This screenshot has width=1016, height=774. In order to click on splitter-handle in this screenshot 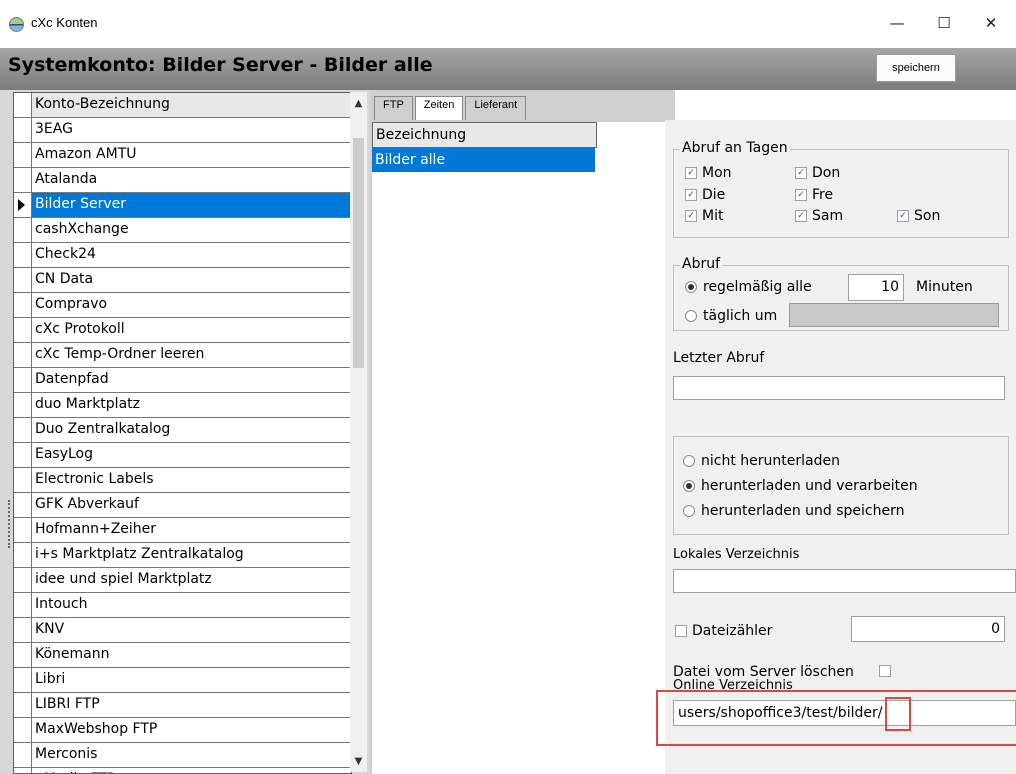, I will do `click(10, 524)`.